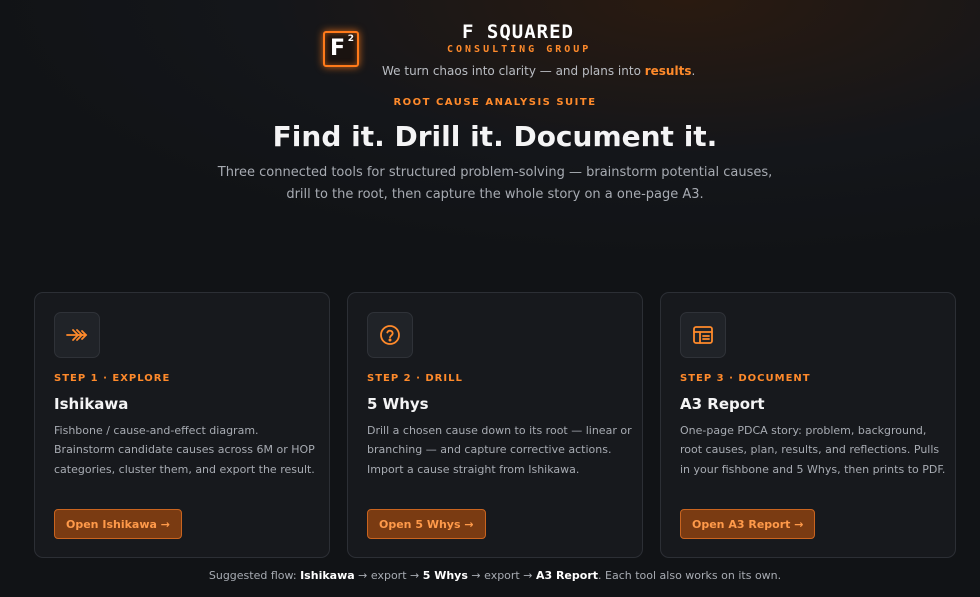 The height and width of the screenshot is (597, 980). What do you see at coordinates (327, 575) in the screenshot?
I see `footer-step-ishikawa: Ishikawa` at bounding box center [327, 575].